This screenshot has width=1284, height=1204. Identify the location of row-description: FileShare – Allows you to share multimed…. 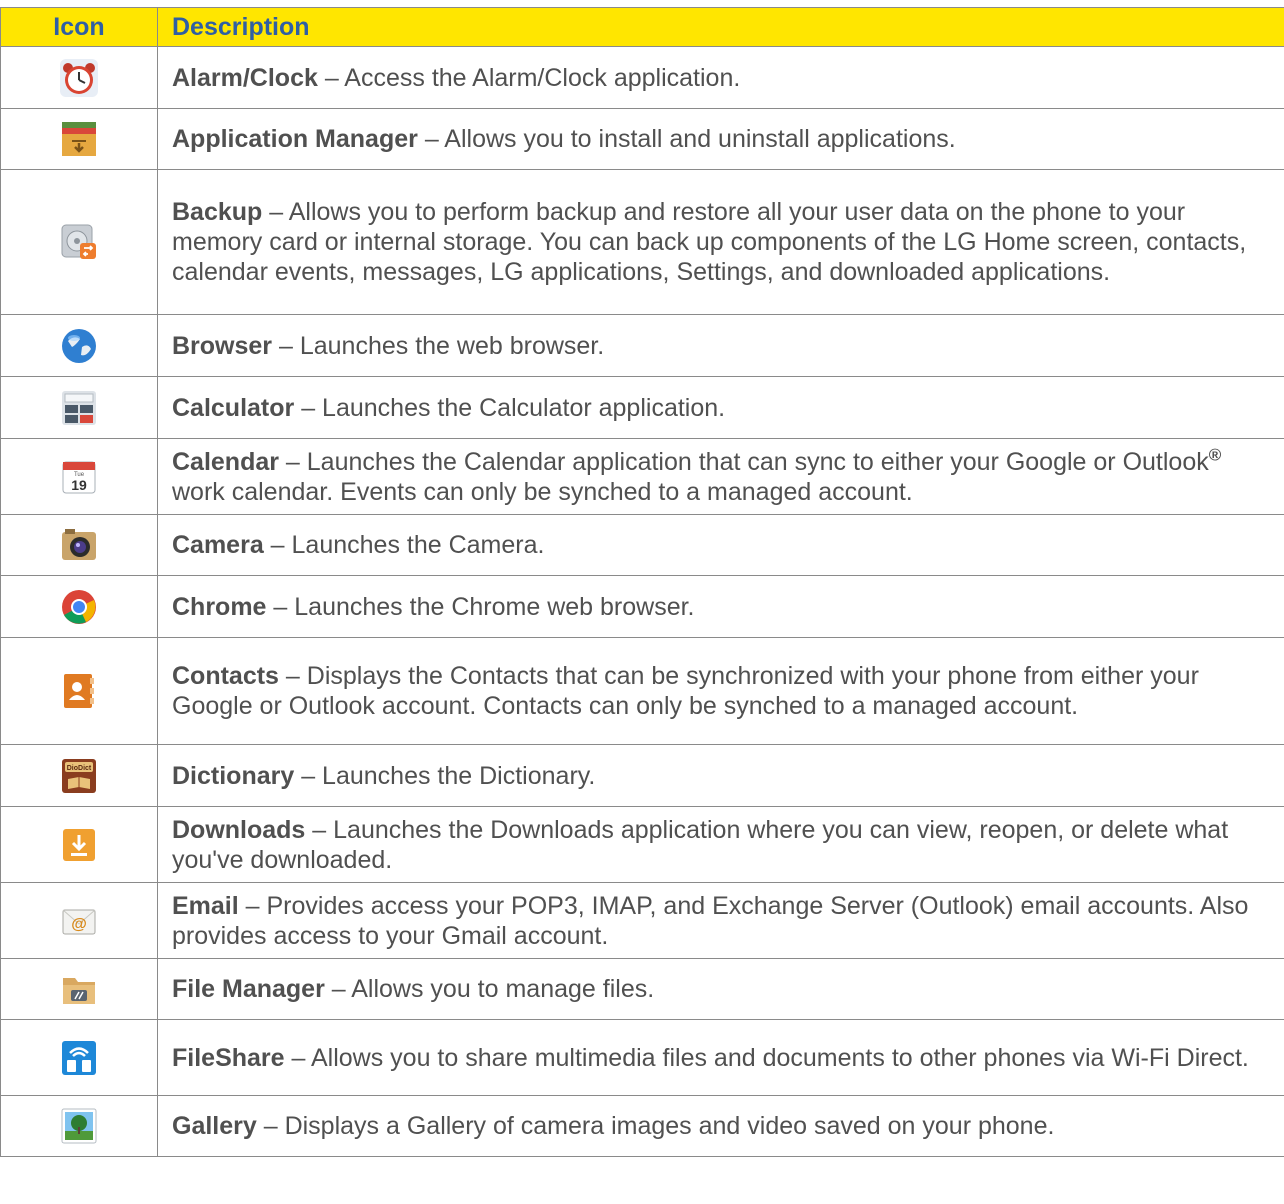
(721, 1058).